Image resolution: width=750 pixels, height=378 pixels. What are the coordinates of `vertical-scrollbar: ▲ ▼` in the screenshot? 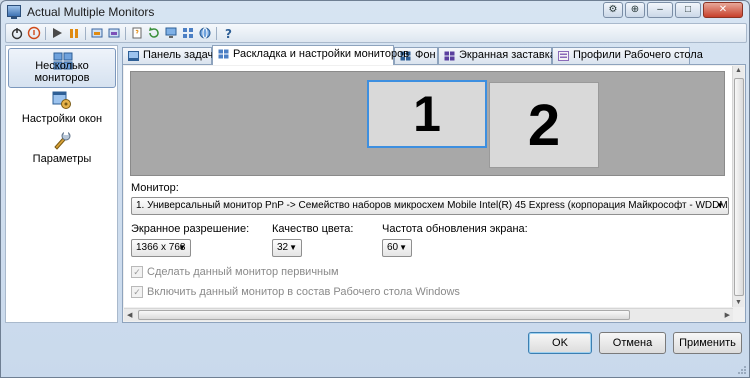 It's located at (738, 186).